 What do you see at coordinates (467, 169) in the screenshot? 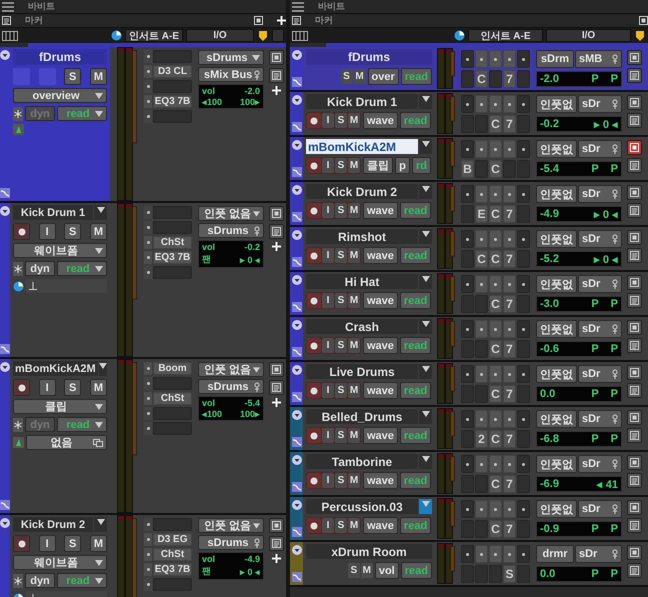
I see `insert-slot: B` at bounding box center [467, 169].